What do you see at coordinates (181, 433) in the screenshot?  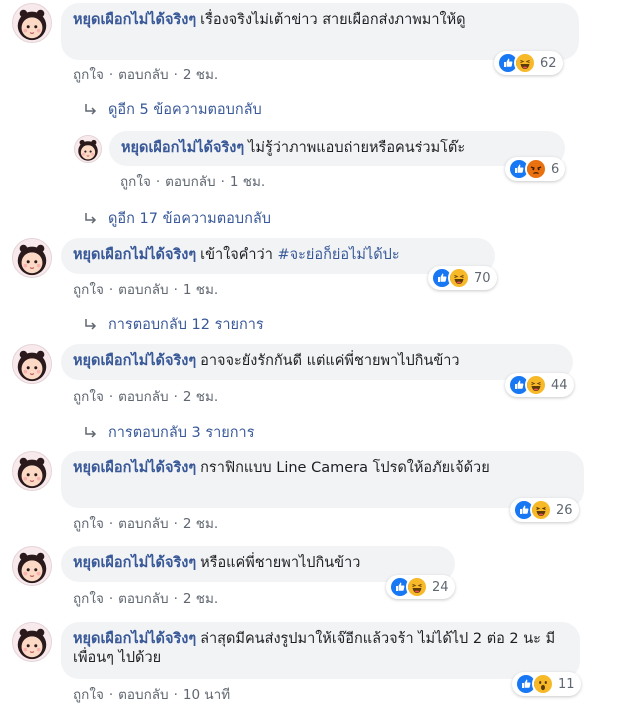 I see `view-more-replies-label: การตอบกลับ 3 รายการ` at bounding box center [181, 433].